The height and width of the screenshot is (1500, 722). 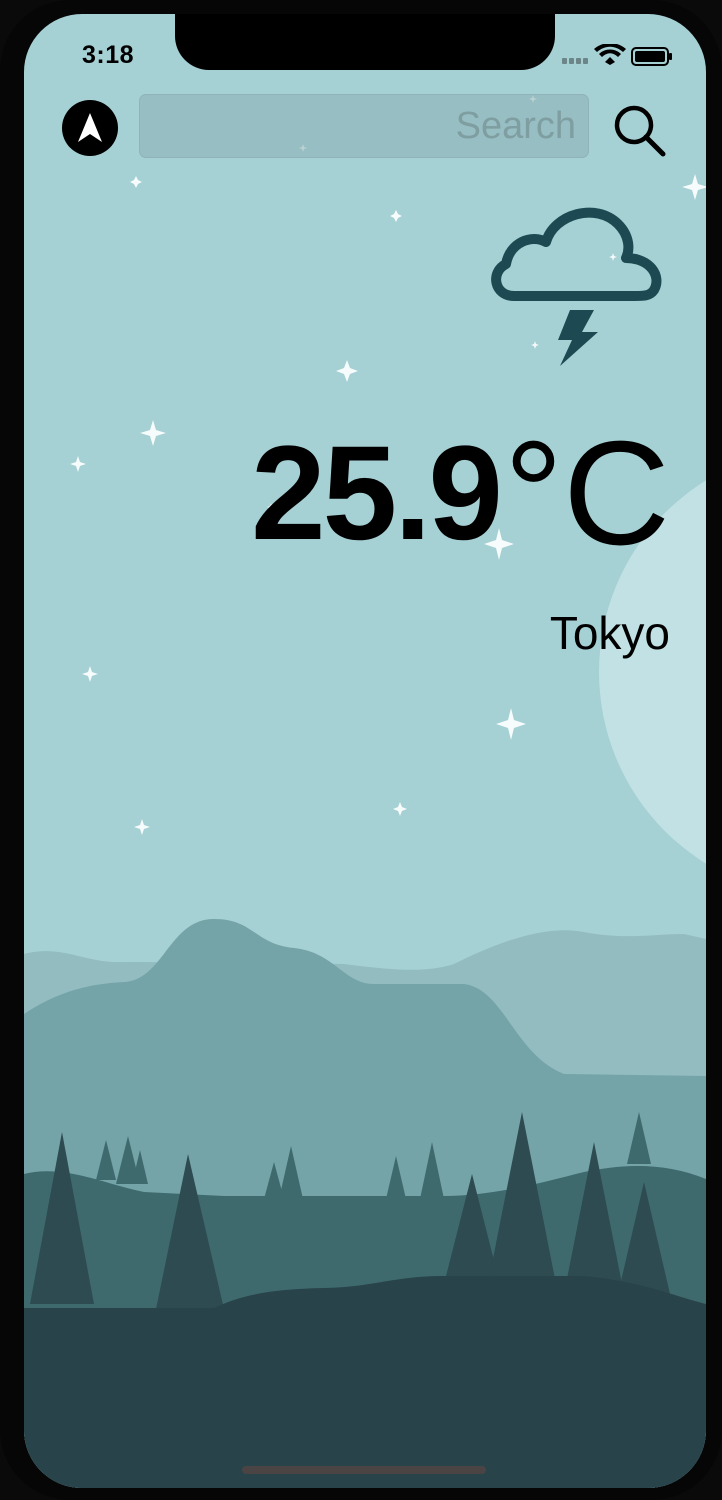 I want to click on current-location-button, so click(x=90, y=128).